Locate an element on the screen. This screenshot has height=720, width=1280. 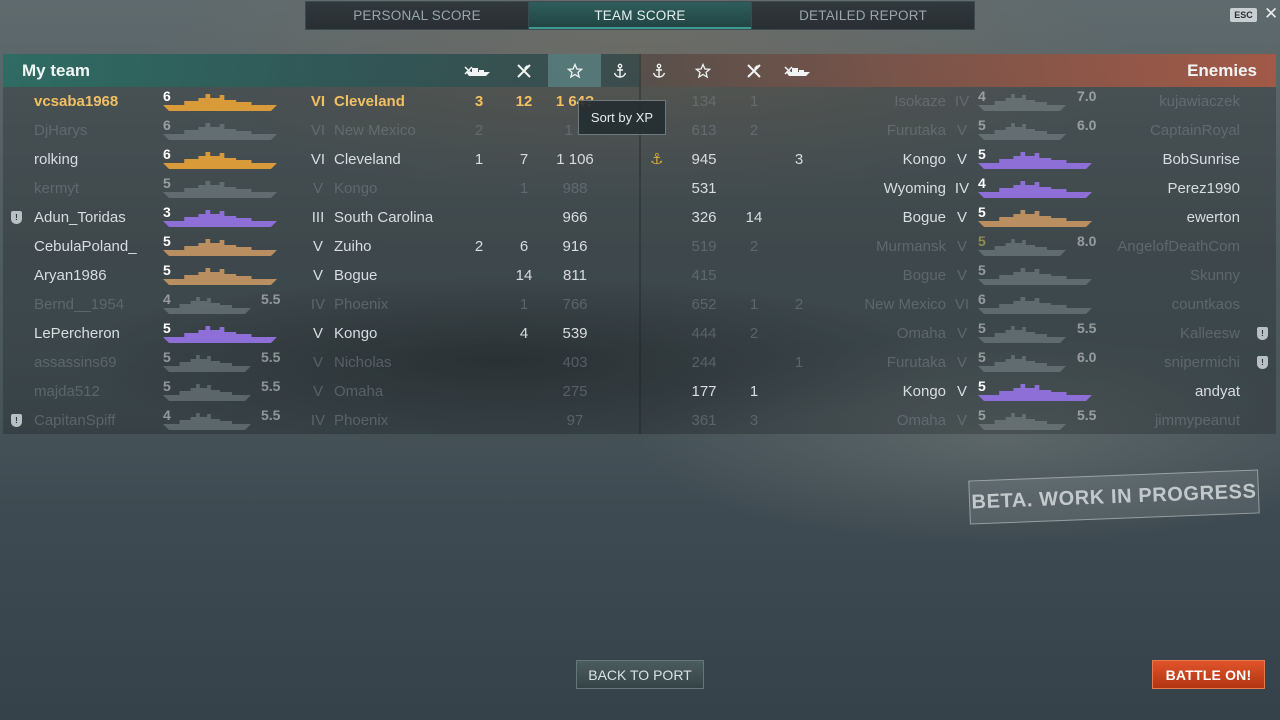
ship-name: Isokaze is located at coordinates (920, 101).